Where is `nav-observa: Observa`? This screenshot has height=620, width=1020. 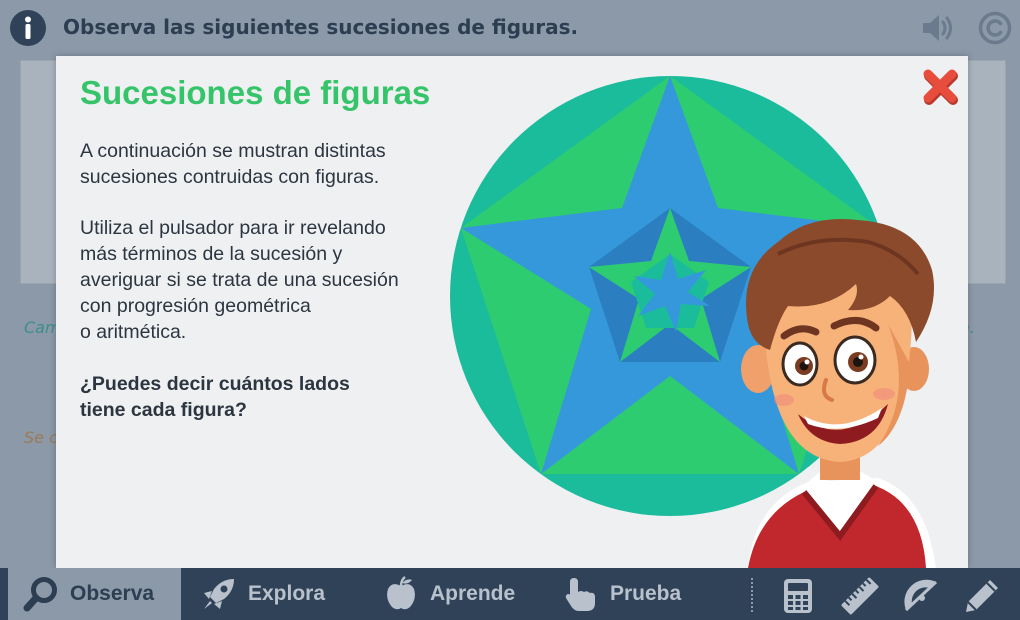 nav-observa: Observa is located at coordinates (94, 594).